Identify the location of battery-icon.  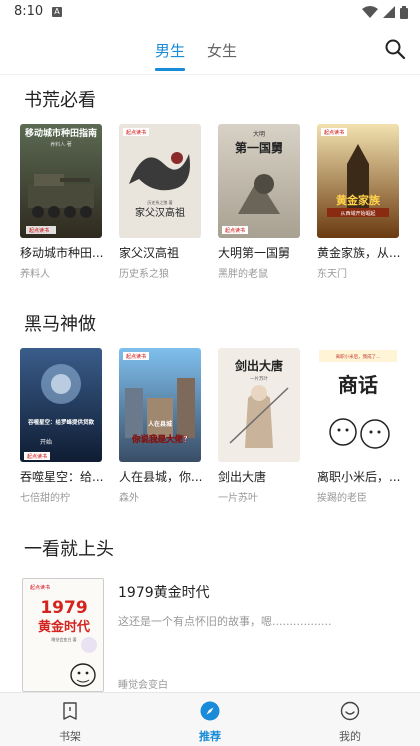
(404, 12).